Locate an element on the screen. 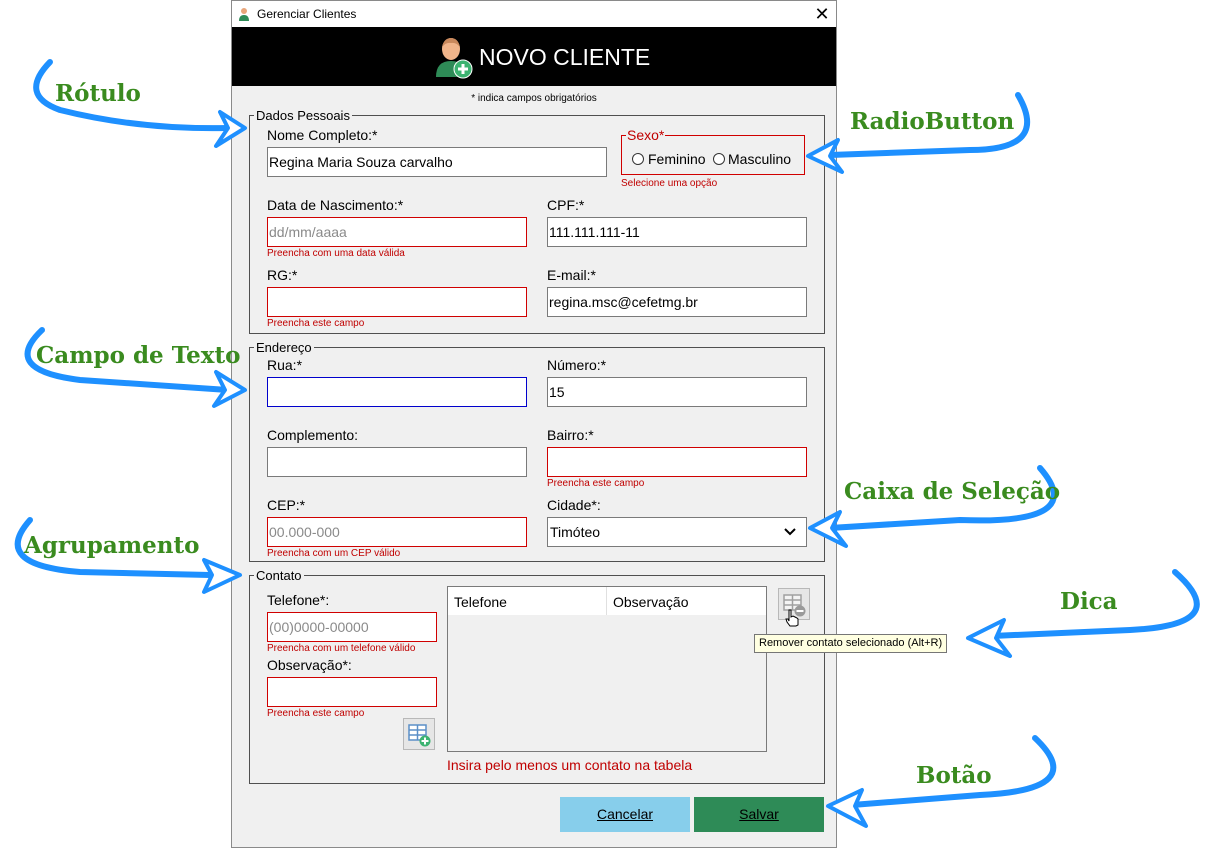  cep-input is located at coordinates (397, 532).